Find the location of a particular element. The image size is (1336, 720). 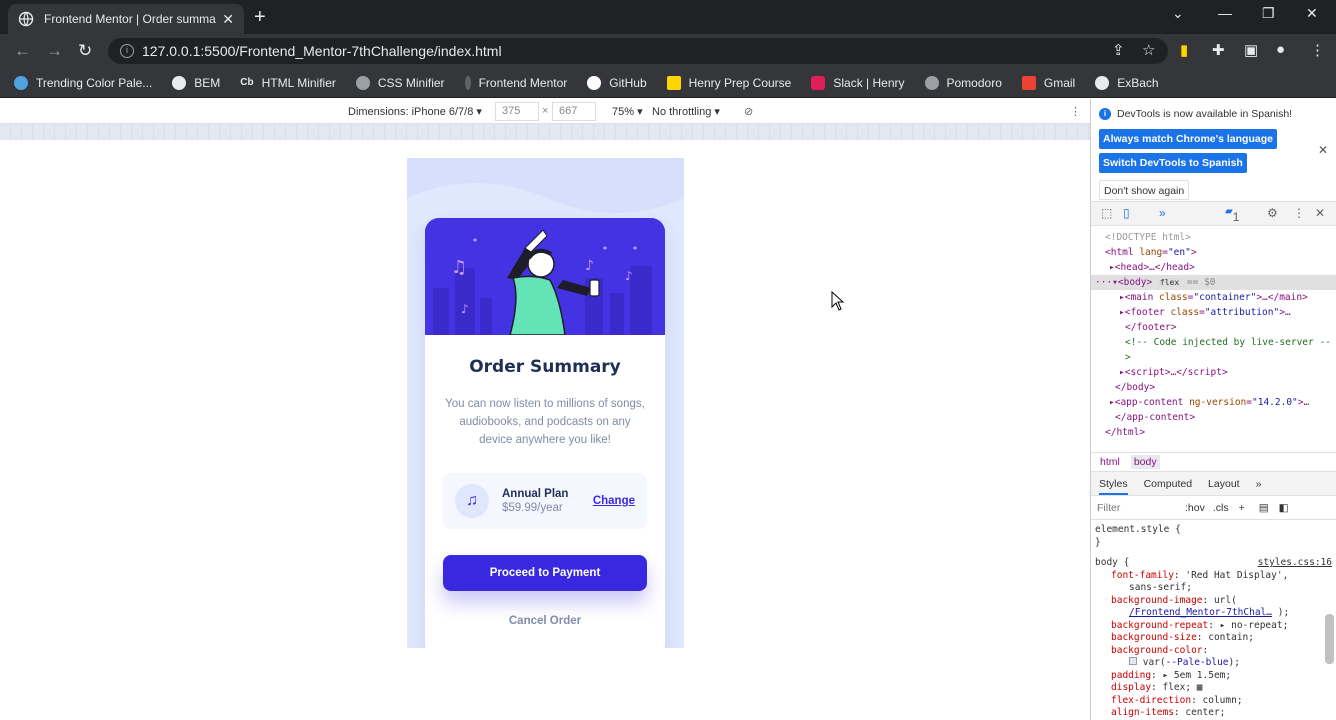

bookmark-item: Frontend Mentor is located at coordinates (515, 82).